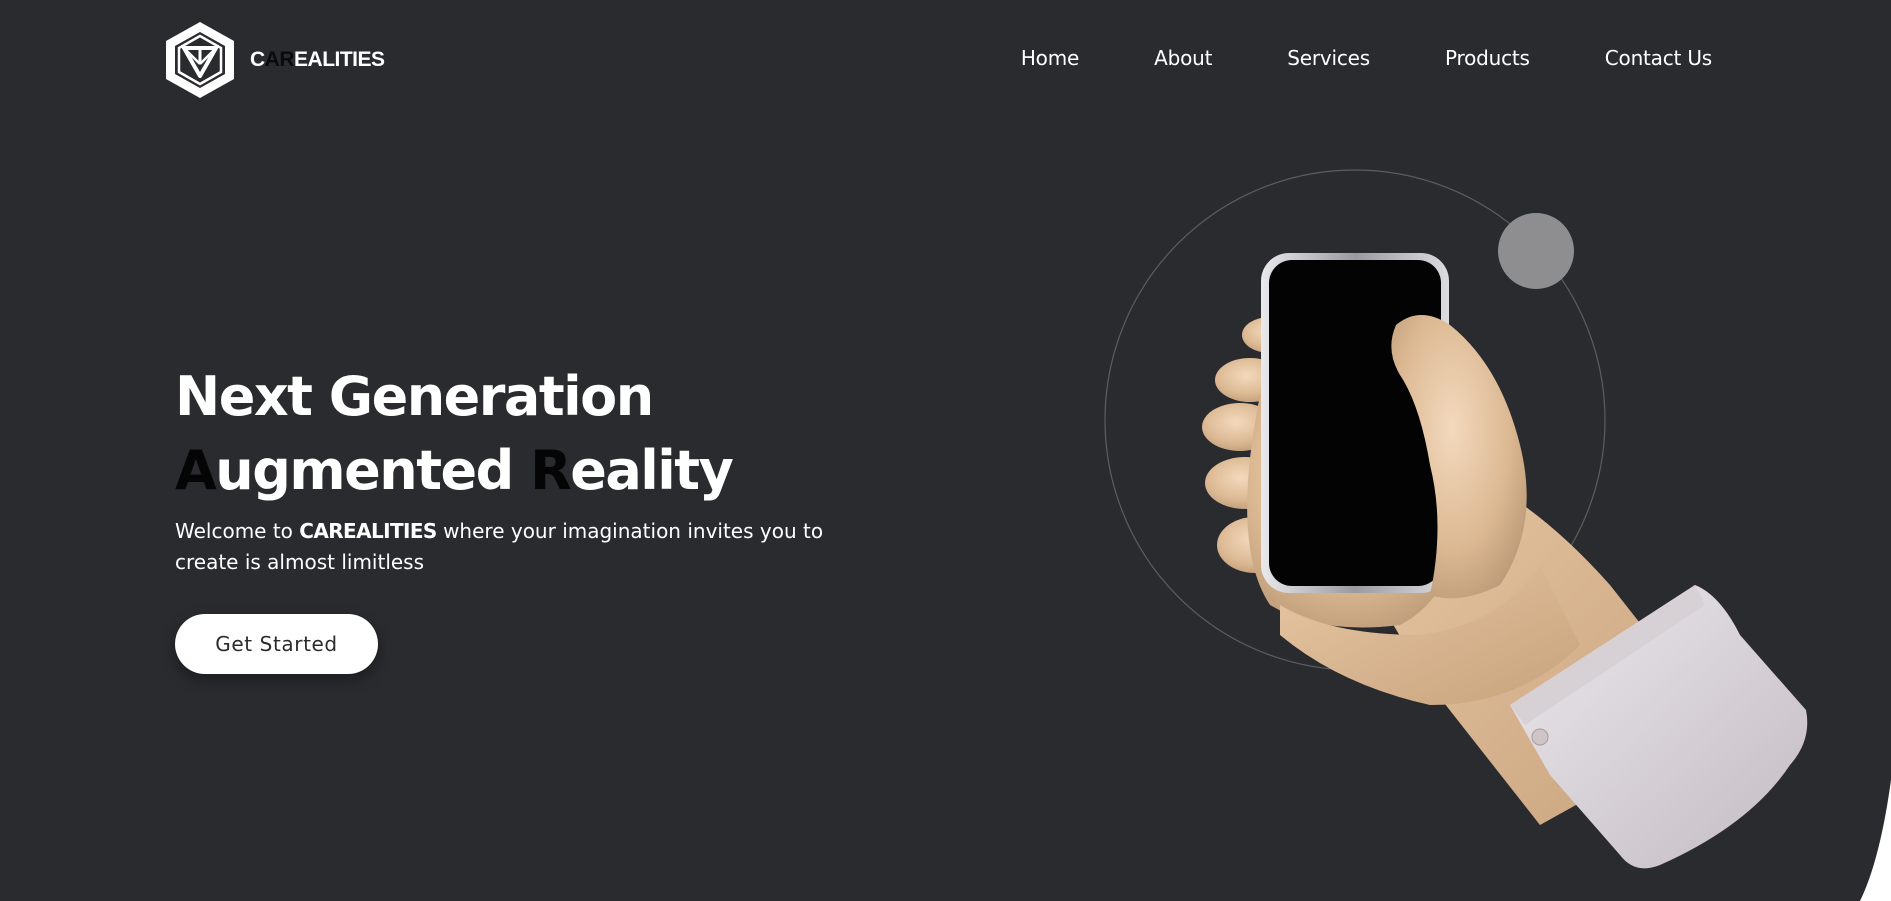 The width and height of the screenshot is (1891, 901). Describe the element at coordinates (1487, 58) in the screenshot. I see `nav-products: Products` at that location.